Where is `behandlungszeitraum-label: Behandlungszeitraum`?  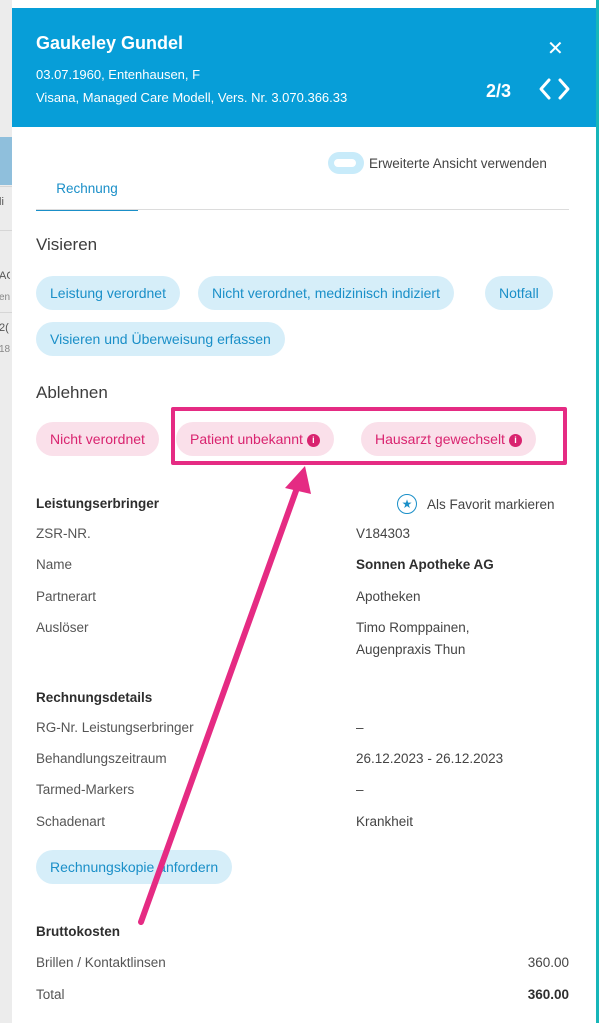
behandlungszeitraum-label: Behandlungszeitraum is located at coordinates (101, 758).